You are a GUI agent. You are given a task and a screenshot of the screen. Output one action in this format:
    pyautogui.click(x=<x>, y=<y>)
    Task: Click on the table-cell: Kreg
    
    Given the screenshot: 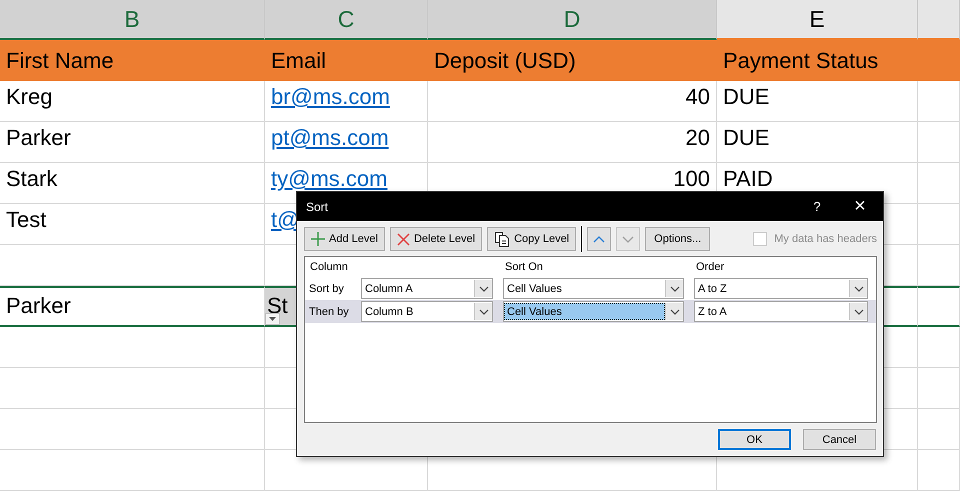 What is the action you would take?
    pyautogui.click(x=132, y=101)
    